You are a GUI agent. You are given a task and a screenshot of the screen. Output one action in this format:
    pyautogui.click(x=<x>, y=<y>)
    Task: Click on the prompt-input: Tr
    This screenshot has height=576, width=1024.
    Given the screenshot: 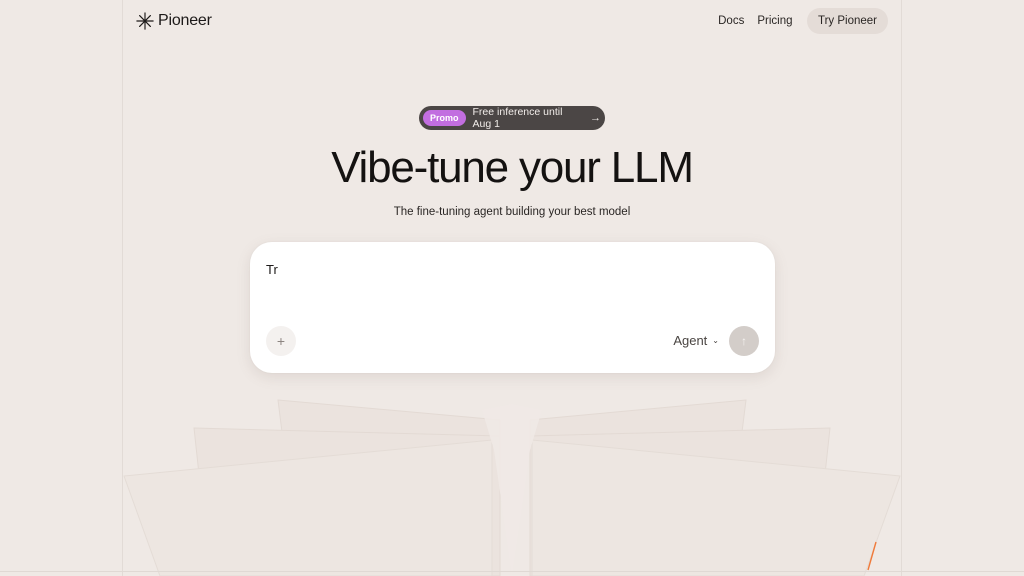 What is the action you would take?
    pyautogui.click(x=272, y=269)
    